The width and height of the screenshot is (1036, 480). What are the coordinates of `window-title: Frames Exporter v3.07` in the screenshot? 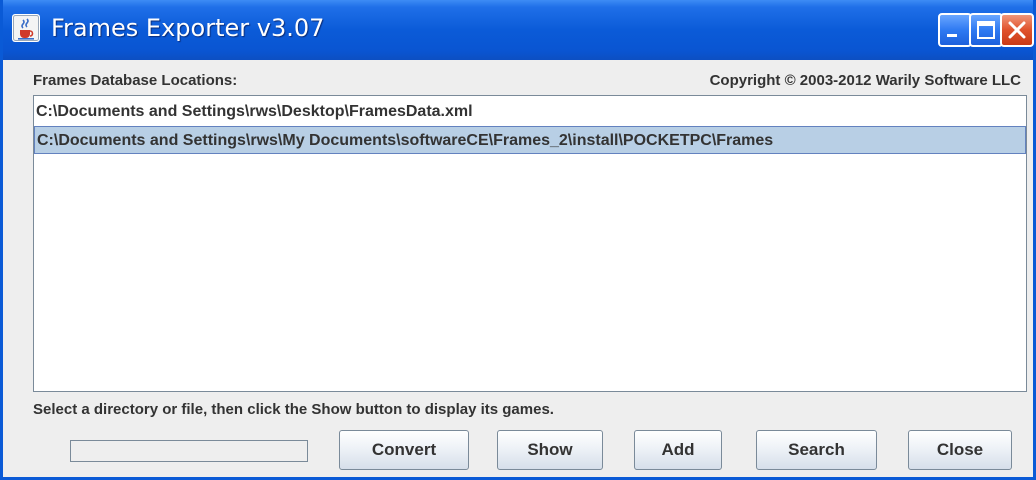 It's located at (188, 28).